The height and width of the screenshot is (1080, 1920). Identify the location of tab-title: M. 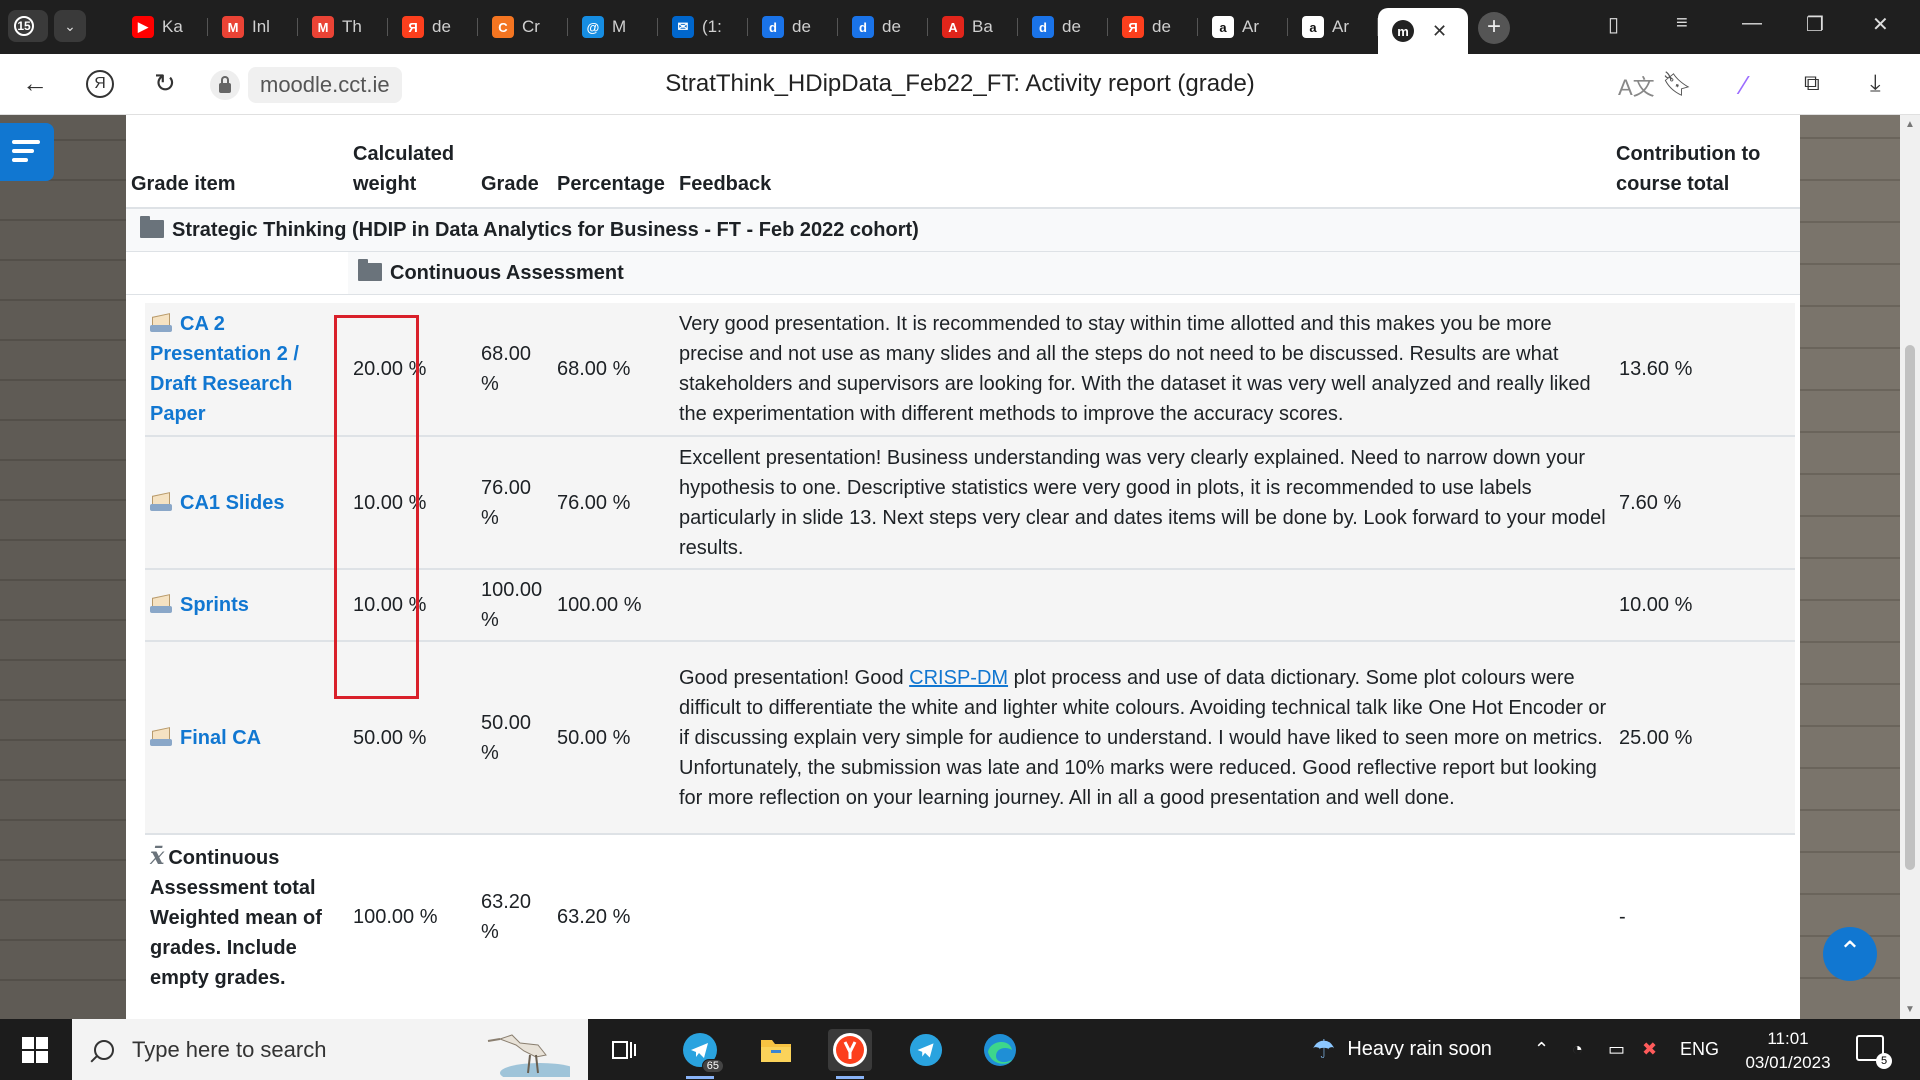
(619, 26).